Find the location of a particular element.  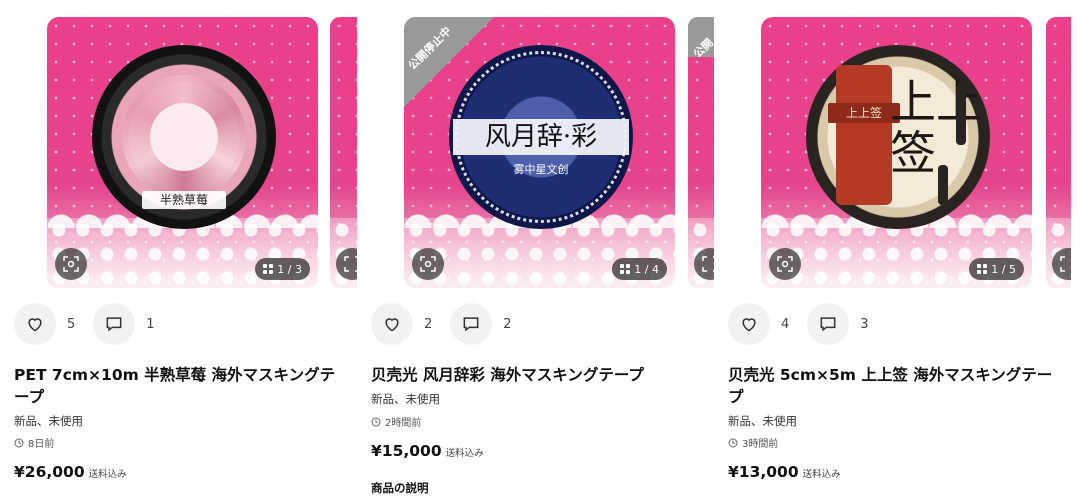

price: ¥13,000 送料込み is located at coordinates (784, 472).